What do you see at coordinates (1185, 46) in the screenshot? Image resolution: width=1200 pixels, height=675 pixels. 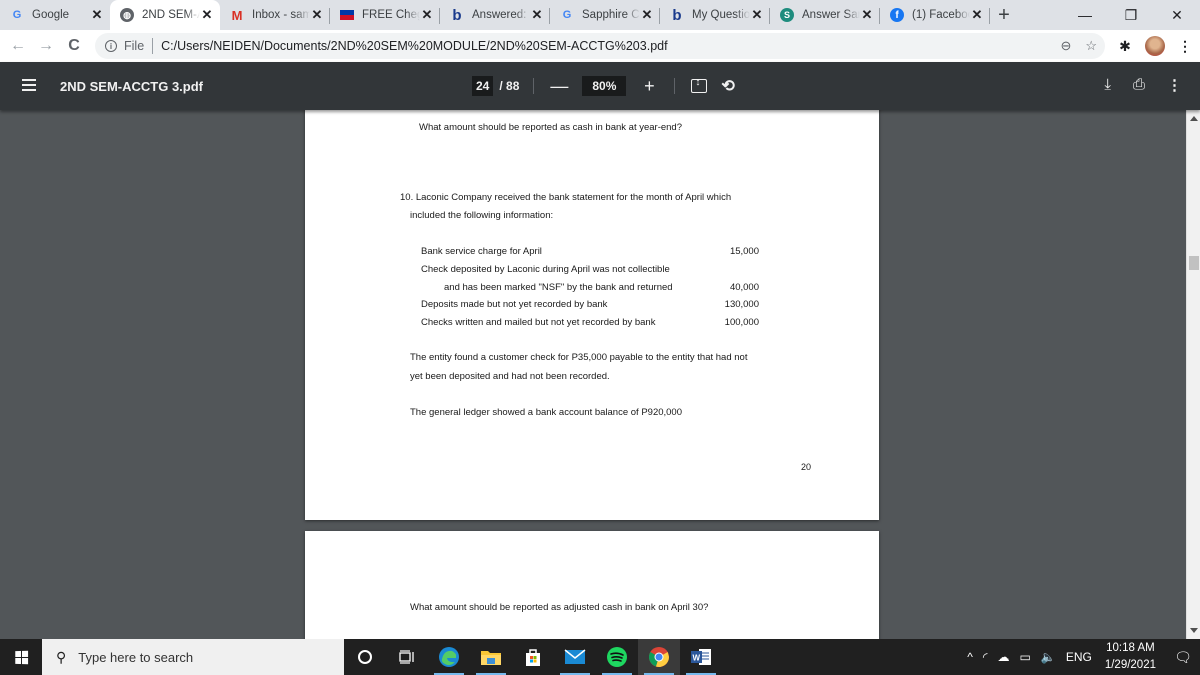 I see `browser-menu-icon: ⋮` at bounding box center [1185, 46].